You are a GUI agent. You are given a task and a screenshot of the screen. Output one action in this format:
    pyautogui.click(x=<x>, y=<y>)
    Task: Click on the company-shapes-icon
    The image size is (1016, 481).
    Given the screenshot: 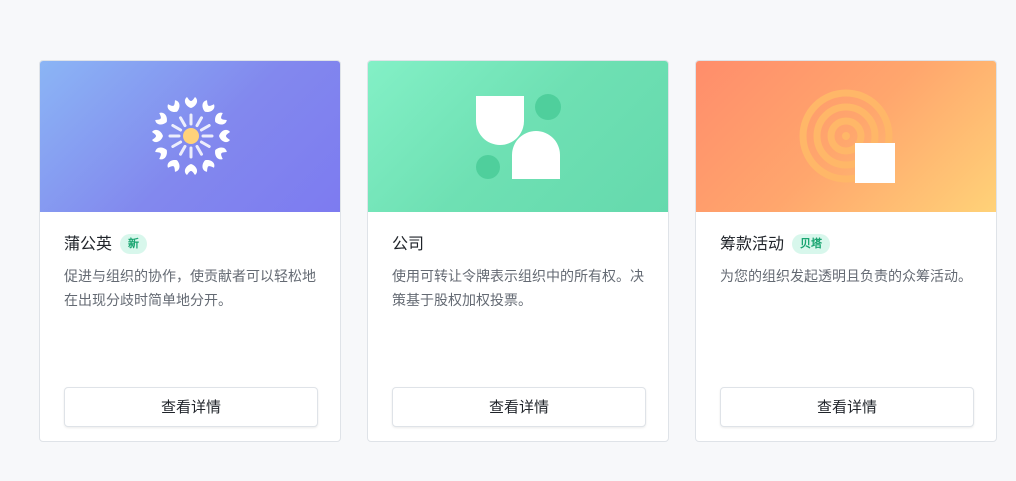 What is the action you would take?
    pyautogui.click(x=518, y=136)
    